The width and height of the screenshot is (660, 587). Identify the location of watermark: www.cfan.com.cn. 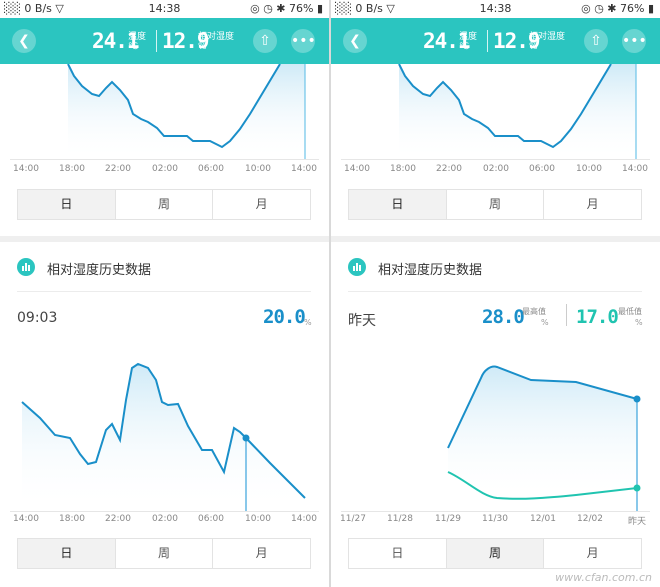
(603, 577).